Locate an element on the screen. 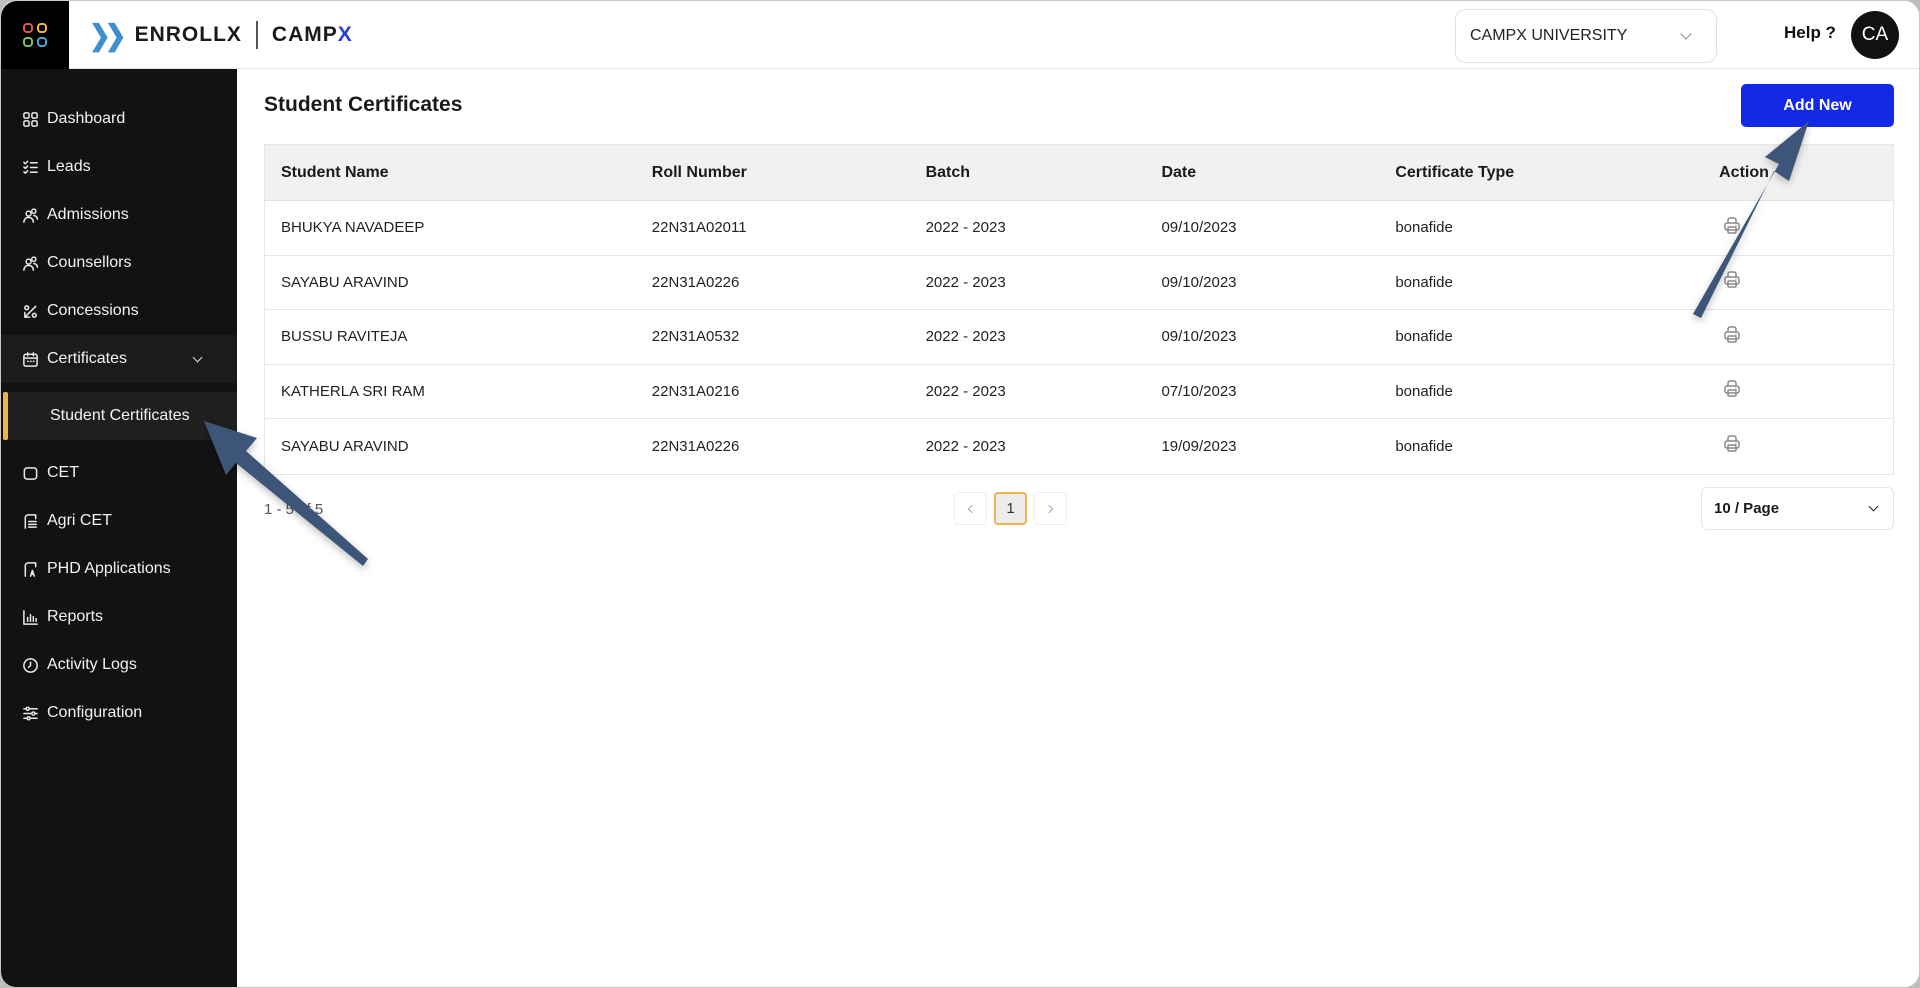  cell-roll-number: 22N31A0532 is located at coordinates (695, 337).